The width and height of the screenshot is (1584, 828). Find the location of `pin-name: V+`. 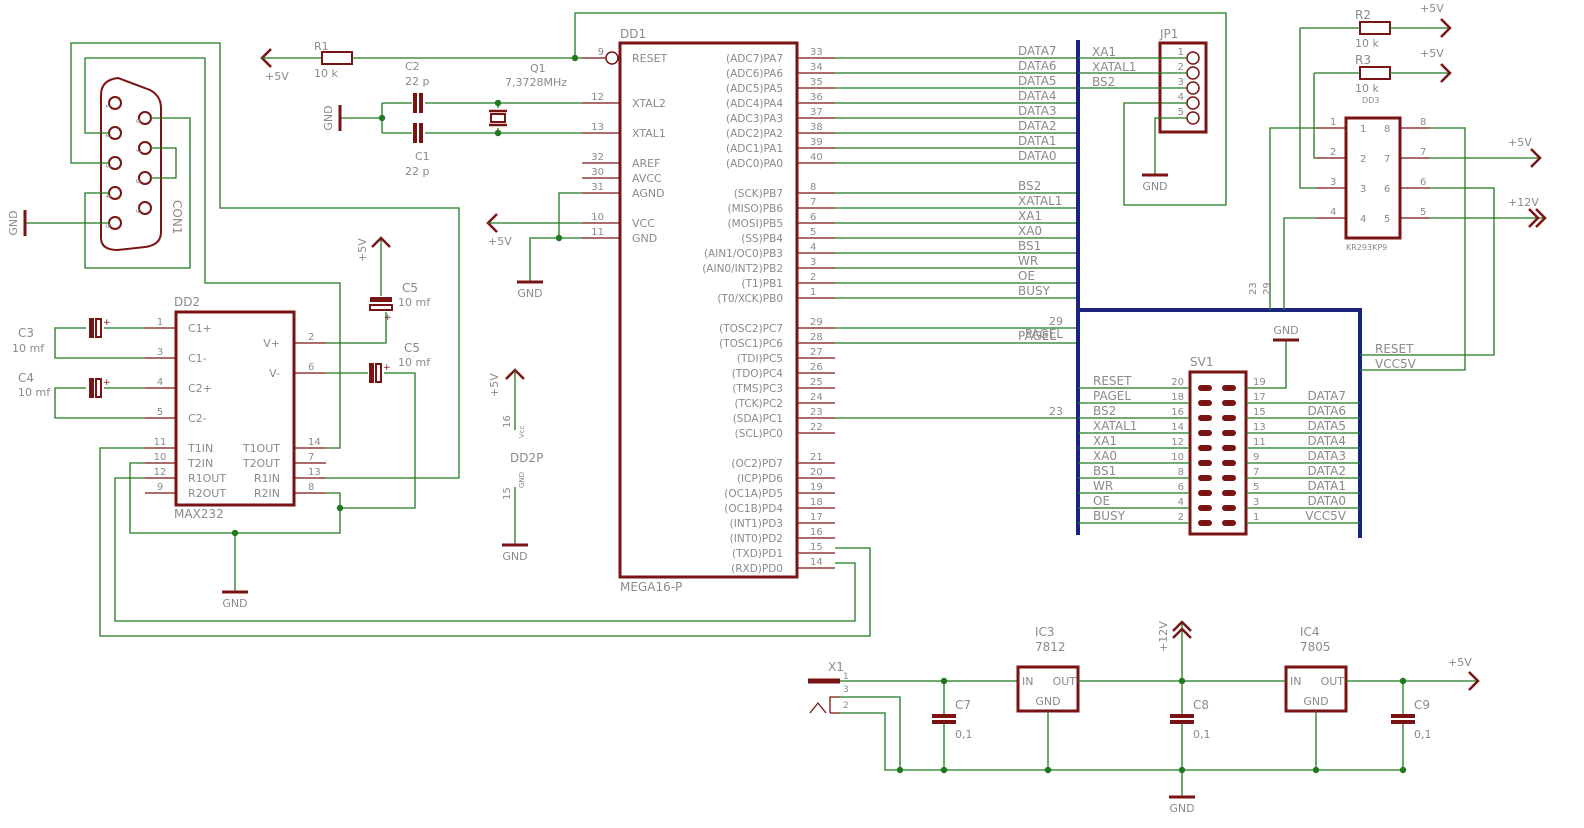

pin-name: V+ is located at coordinates (271, 343).